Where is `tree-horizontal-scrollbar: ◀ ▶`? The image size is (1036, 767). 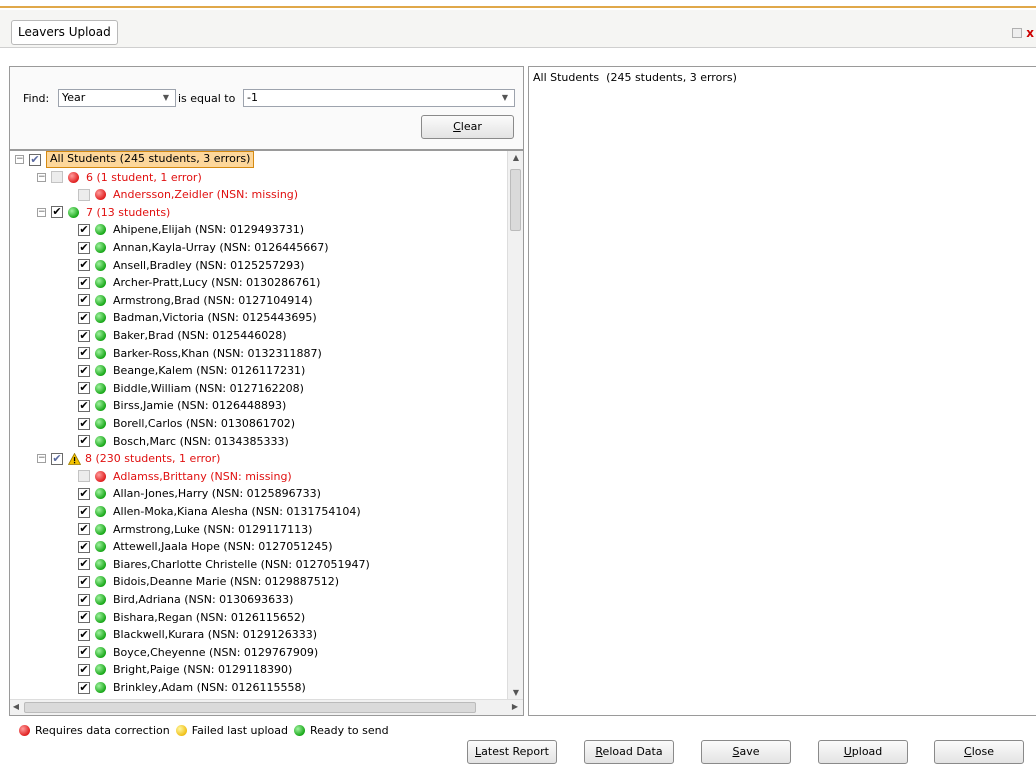
tree-horizontal-scrollbar: ◀ ▶ is located at coordinates (266, 707).